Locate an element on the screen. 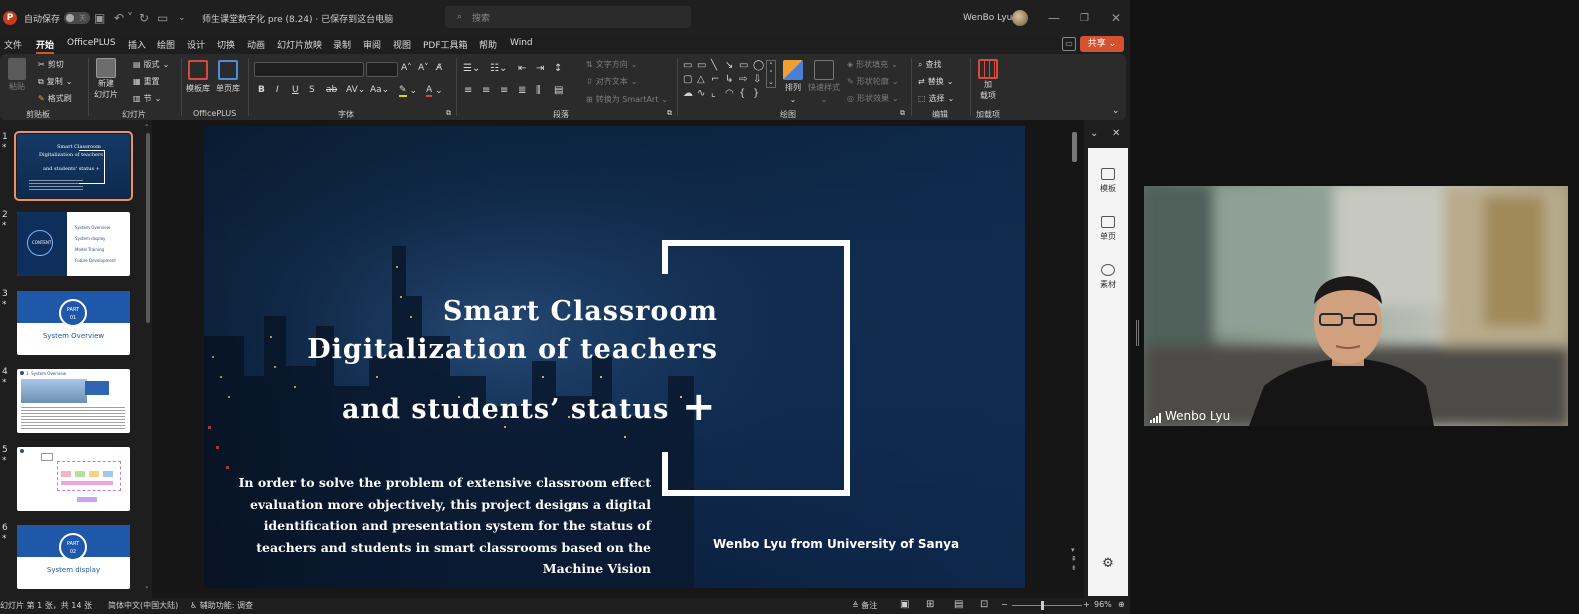 The image size is (1579, 614). tab-transitions: 切换 is located at coordinates (226, 44).